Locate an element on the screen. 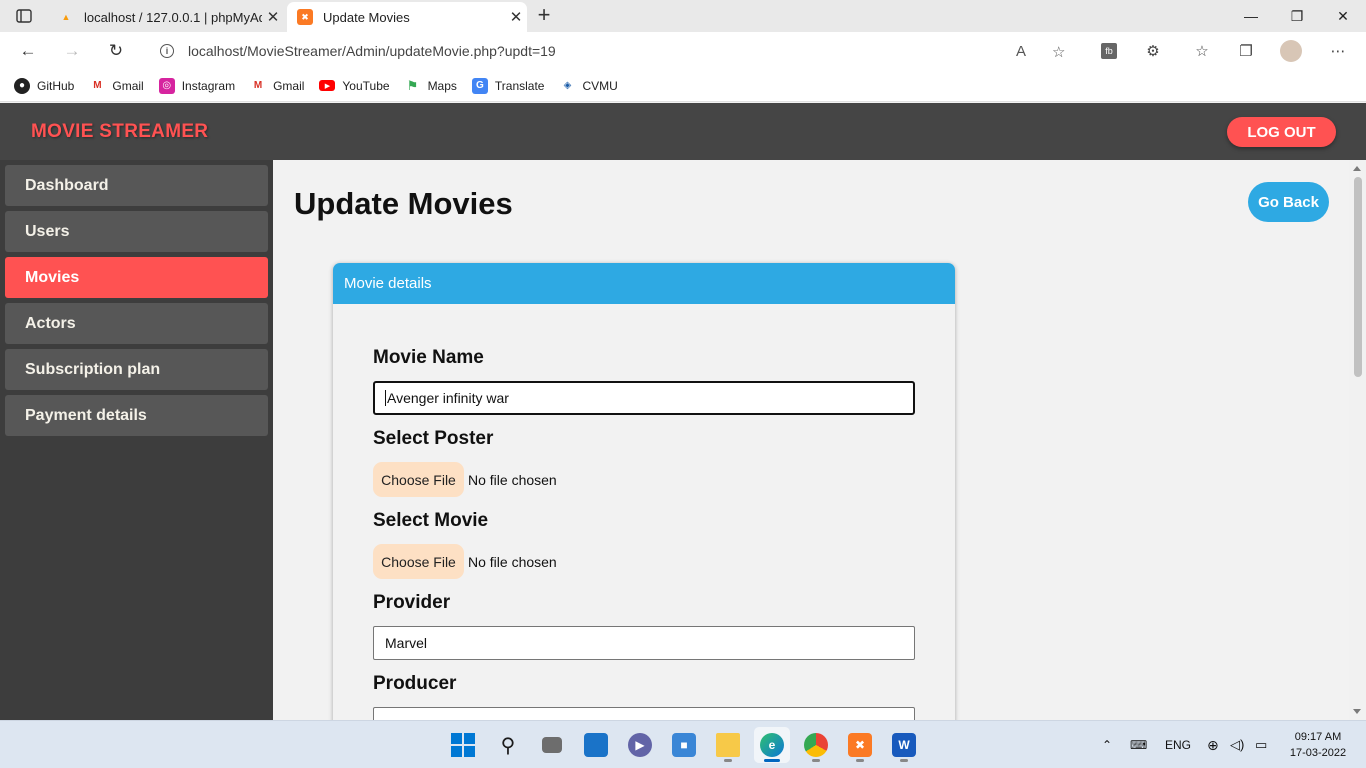 The height and width of the screenshot is (768, 1366). producer-label: Producer is located at coordinates (415, 683).